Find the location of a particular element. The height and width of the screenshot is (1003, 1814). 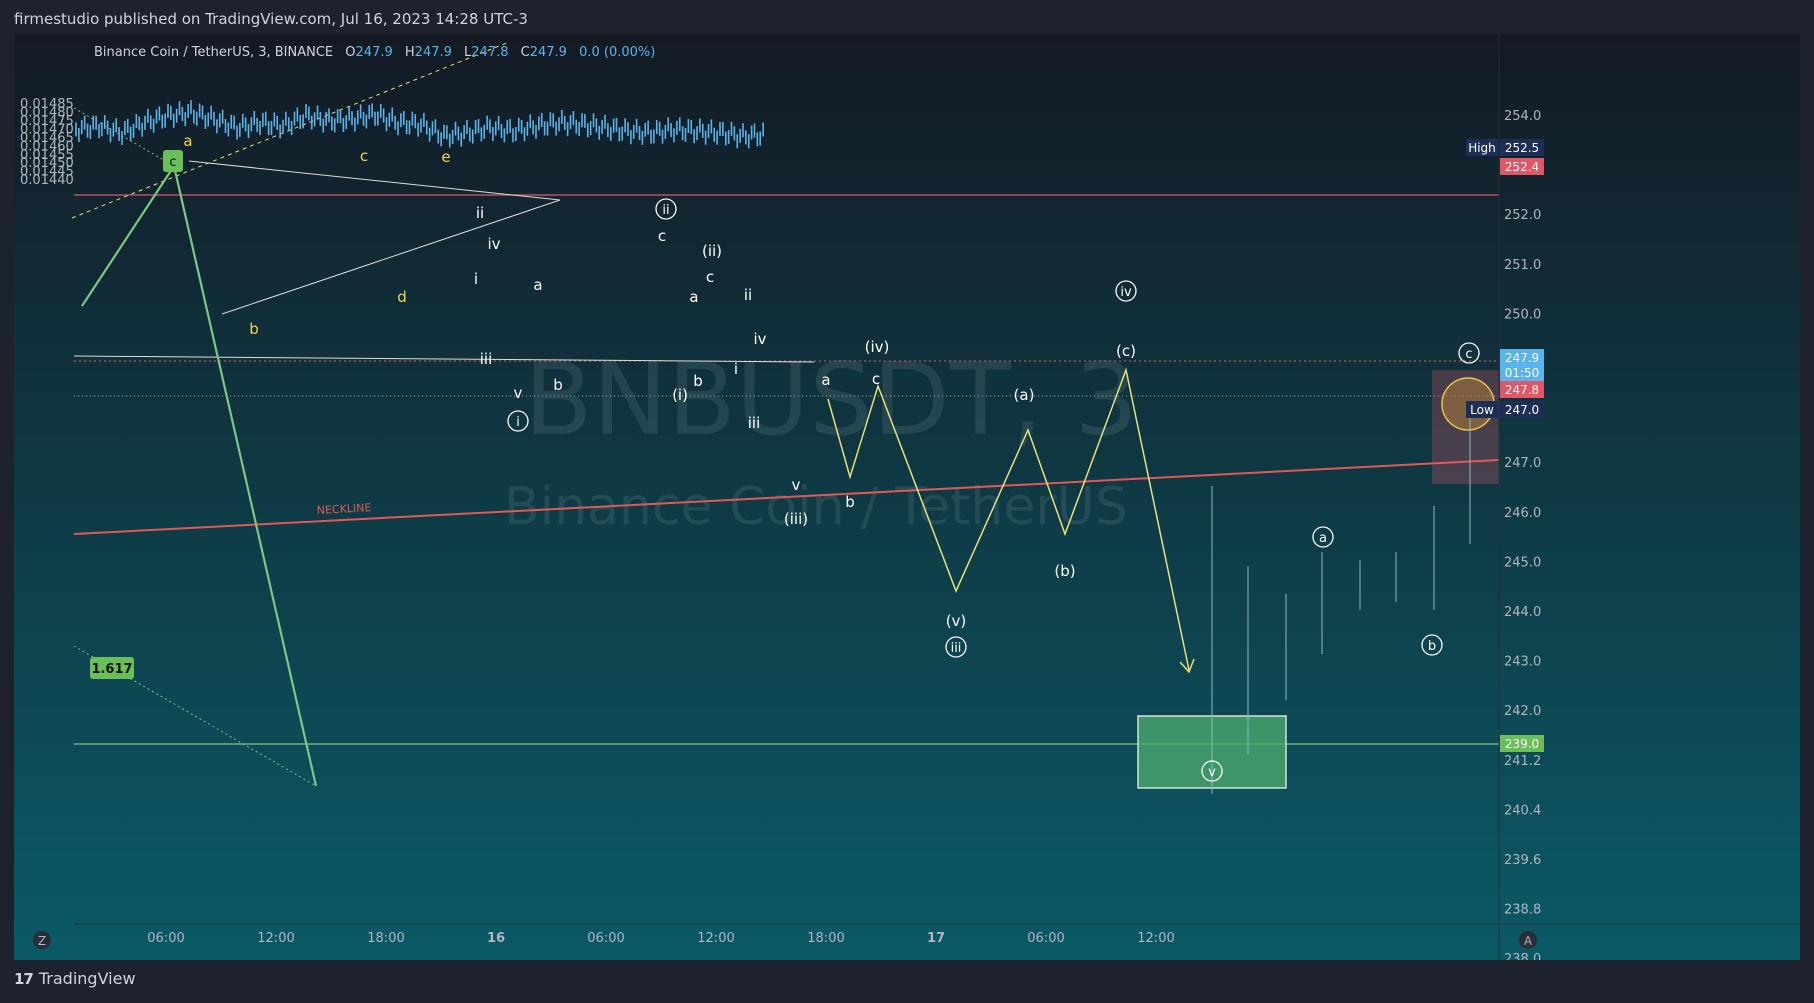

right-axis-tick: 245.0 is located at coordinates (1522, 562).